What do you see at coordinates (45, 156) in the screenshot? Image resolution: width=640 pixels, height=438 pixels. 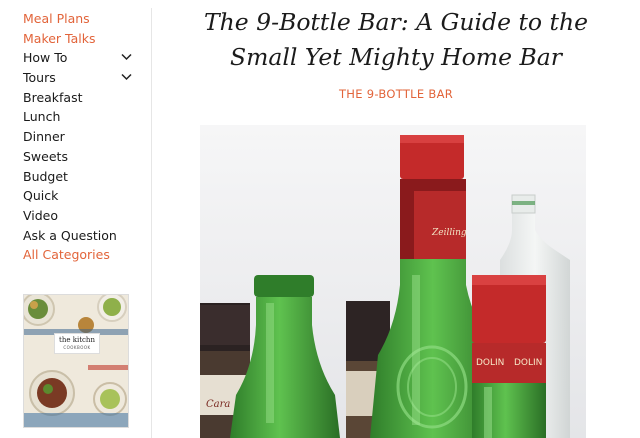 I see `sidebar-item-label: Sweets` at bounding box center [45, 156].